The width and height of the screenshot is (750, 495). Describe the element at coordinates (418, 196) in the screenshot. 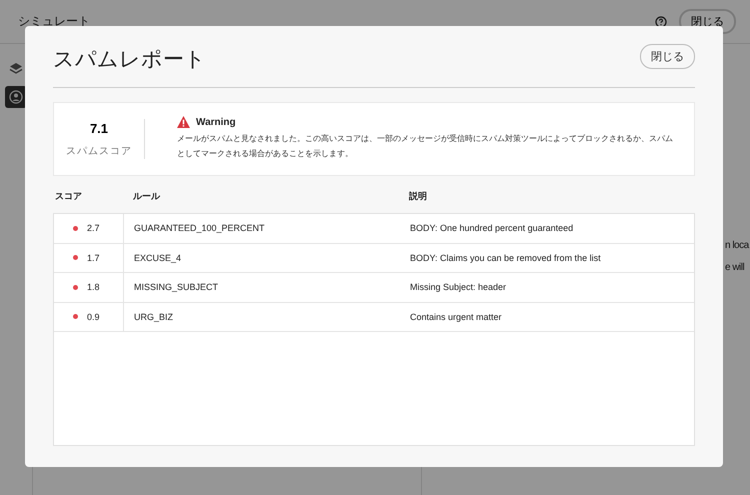

I see `column-header: 説明` at that location.